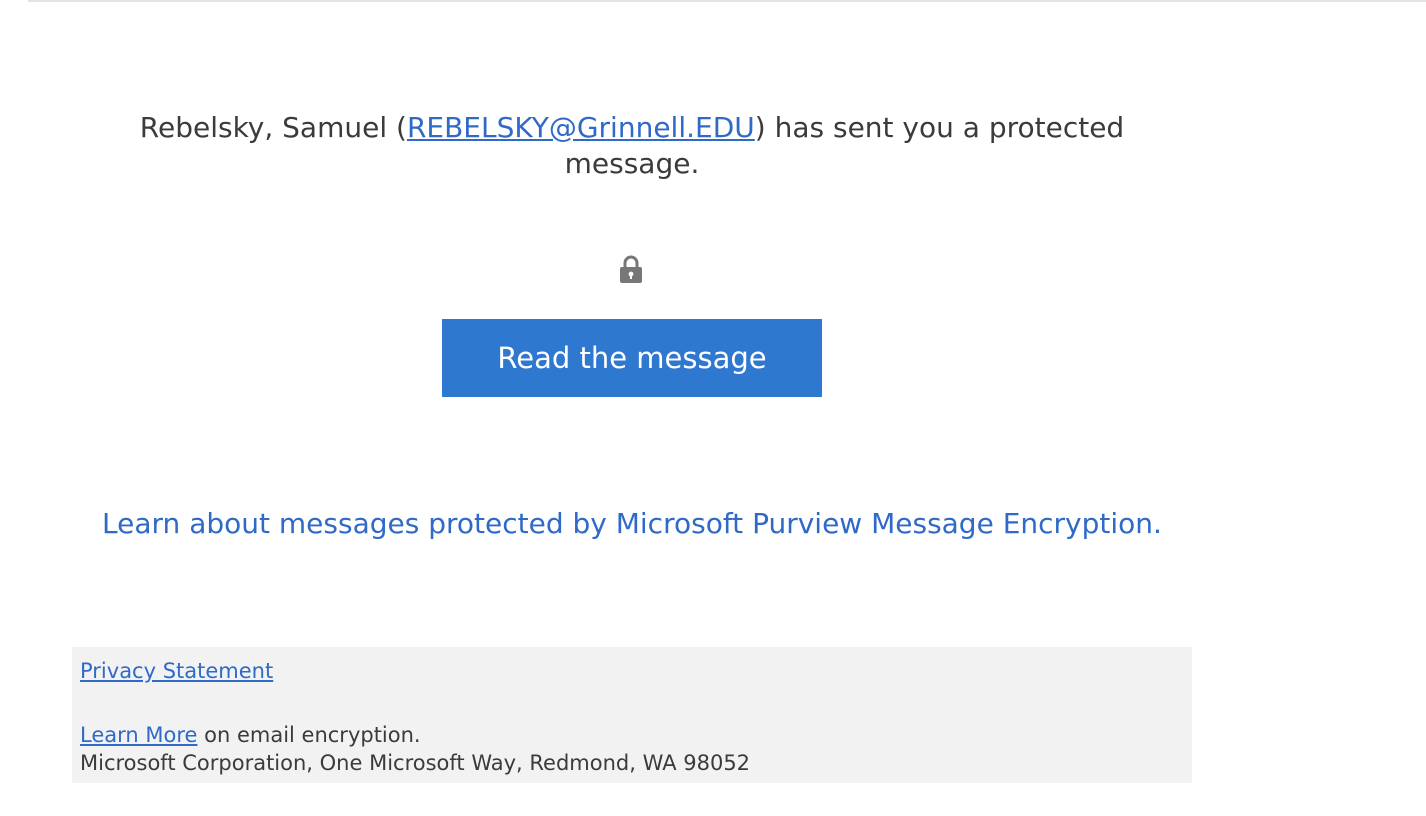 Image resolution: width=1426 pixels, height=816 pixels. Describe the element at coordinates (273, 127) in the screenshot. I see `sender-name: Rebelsky, Samuel (` at that location.